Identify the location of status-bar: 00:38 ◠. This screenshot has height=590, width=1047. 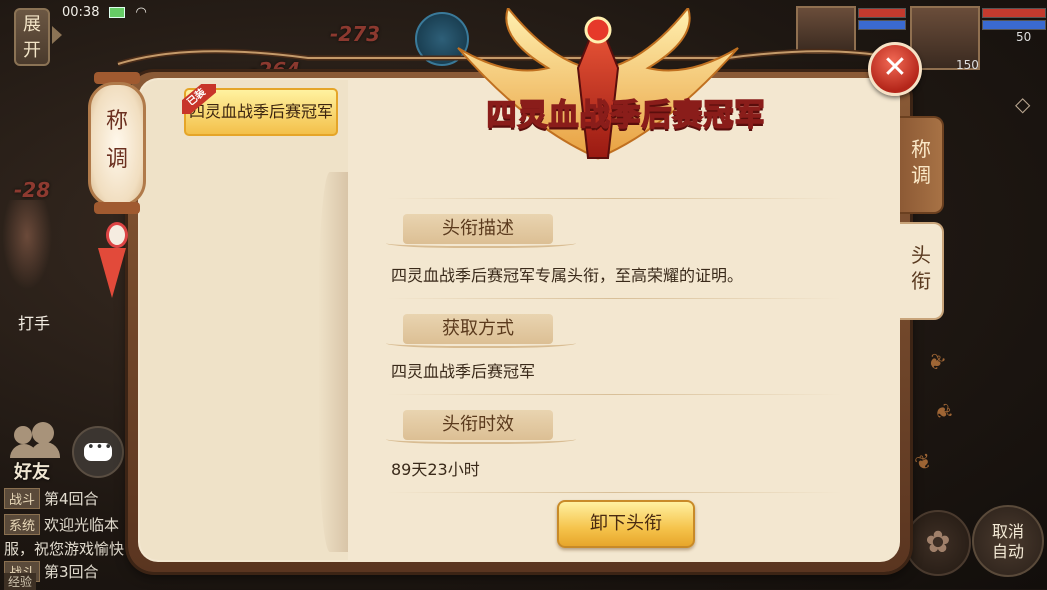
(104, 12).